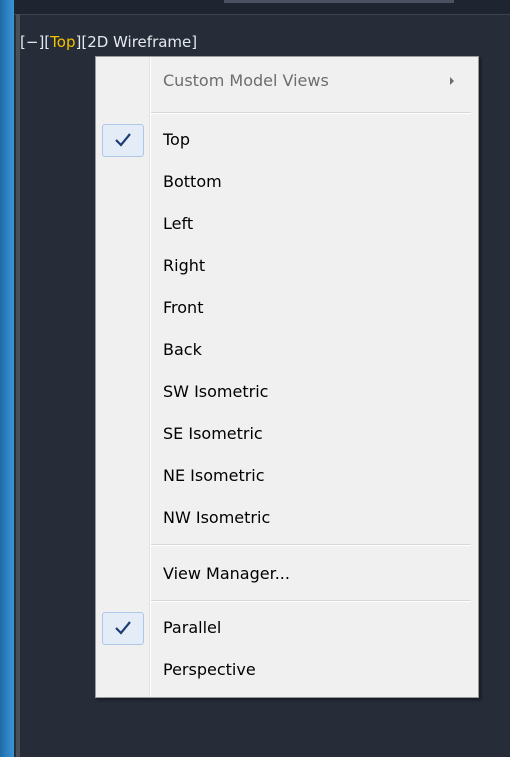 The width and height of the screenshot is (510, 757). I want to click on menu-item-label: Parallel, so click(192, 627).